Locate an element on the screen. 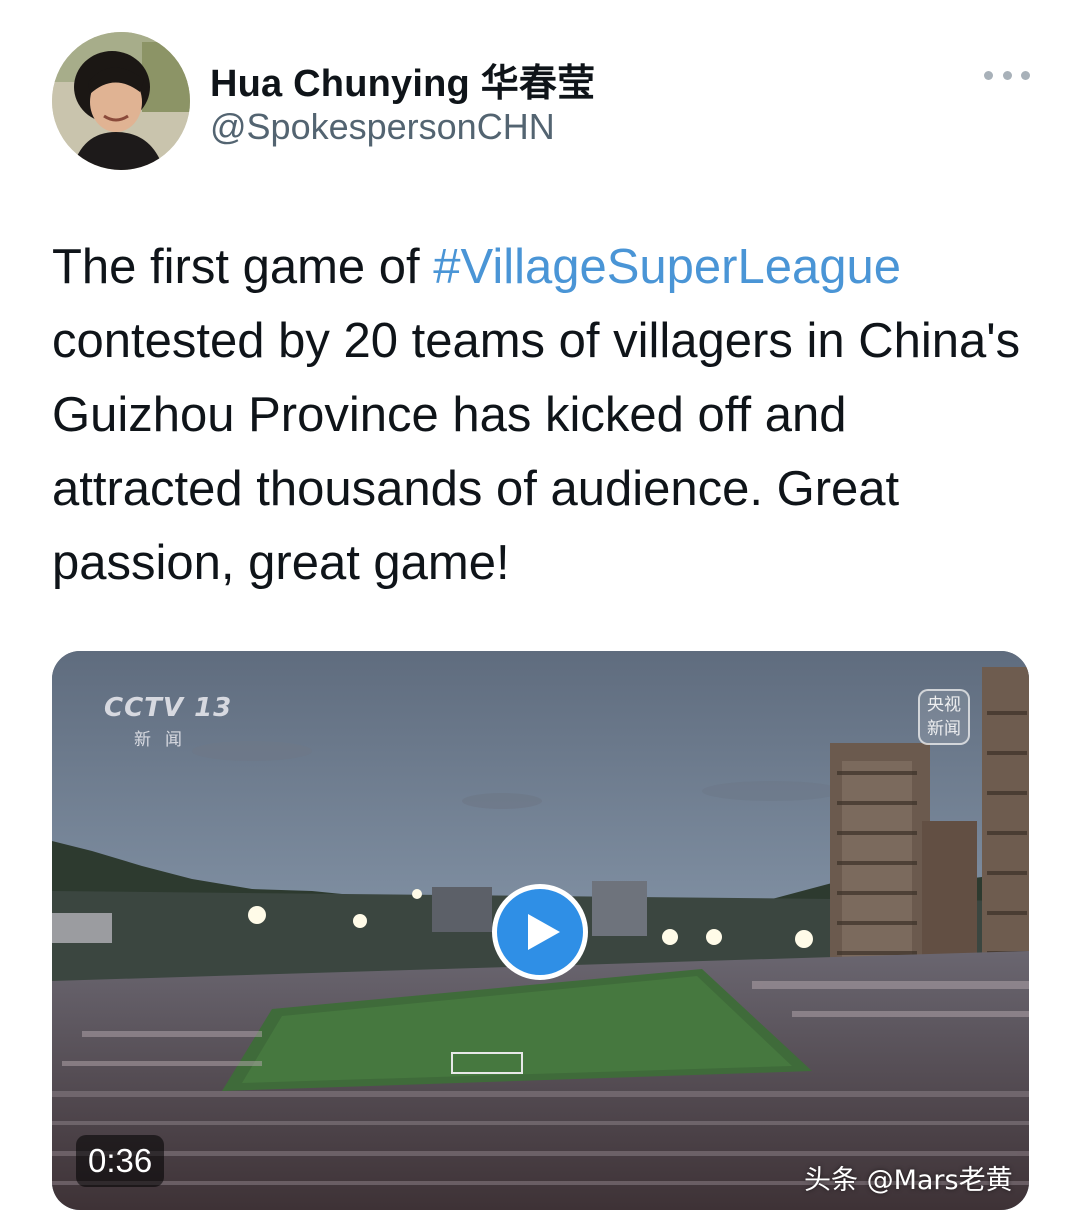  author-display-name: Hua Chunying 华春莹 is located at coordinates (402, 79).